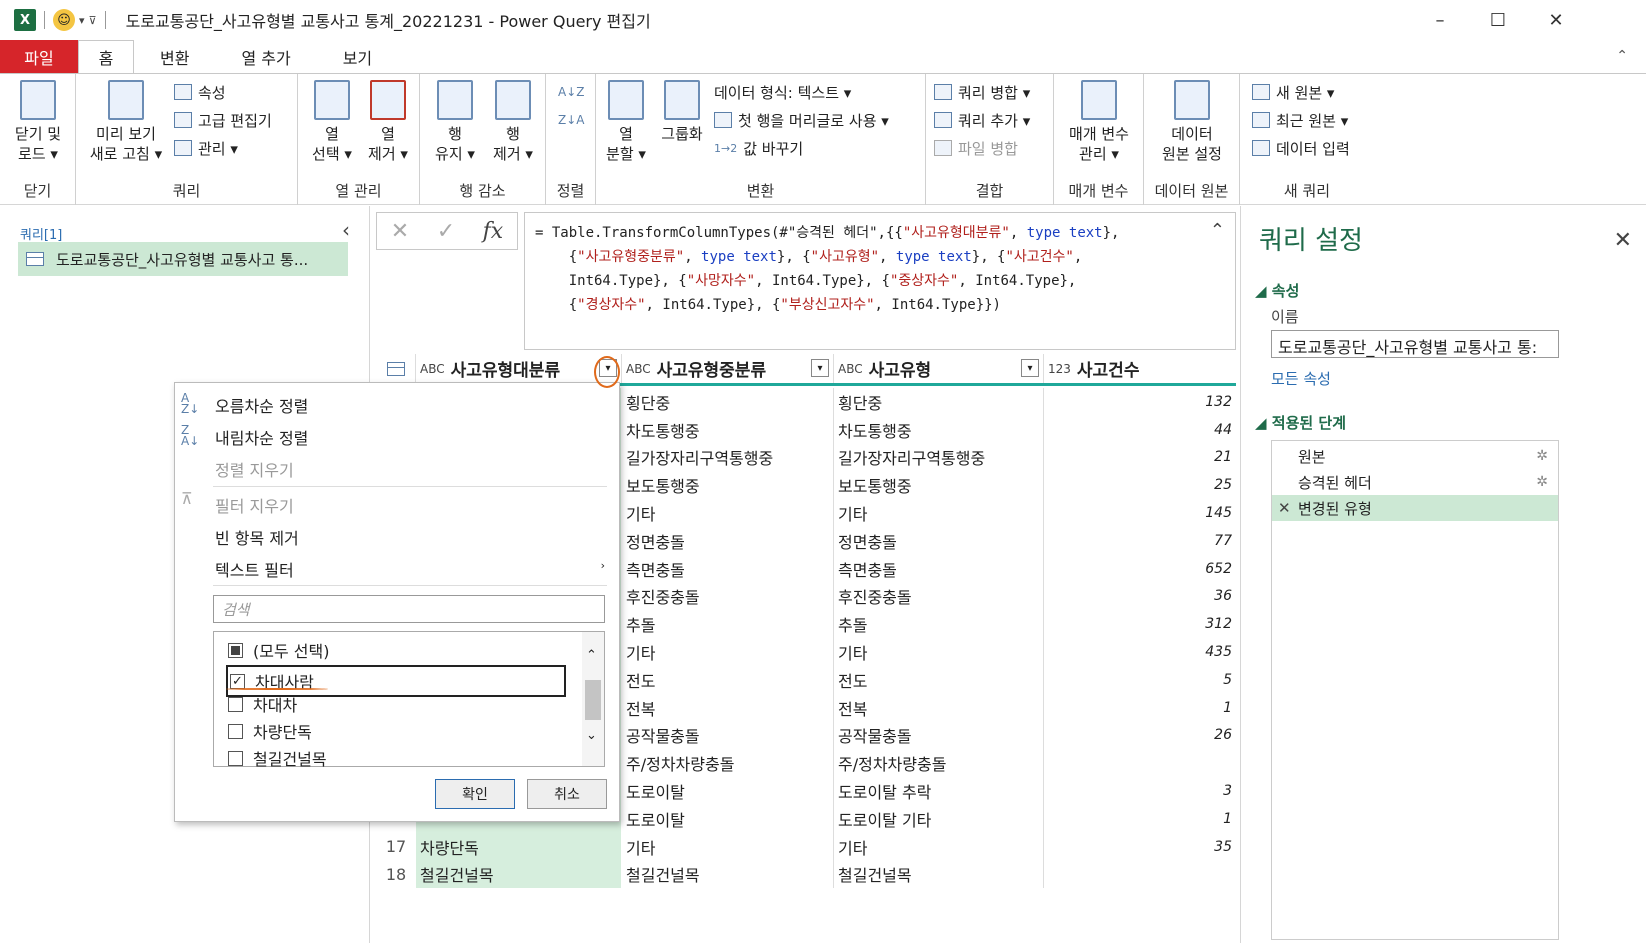 The image size is (1646, 943). What do you see at coordinates (1140, 458) in the screenshot?
I see `table-cell: 21` at bounding box center [1140, 458].